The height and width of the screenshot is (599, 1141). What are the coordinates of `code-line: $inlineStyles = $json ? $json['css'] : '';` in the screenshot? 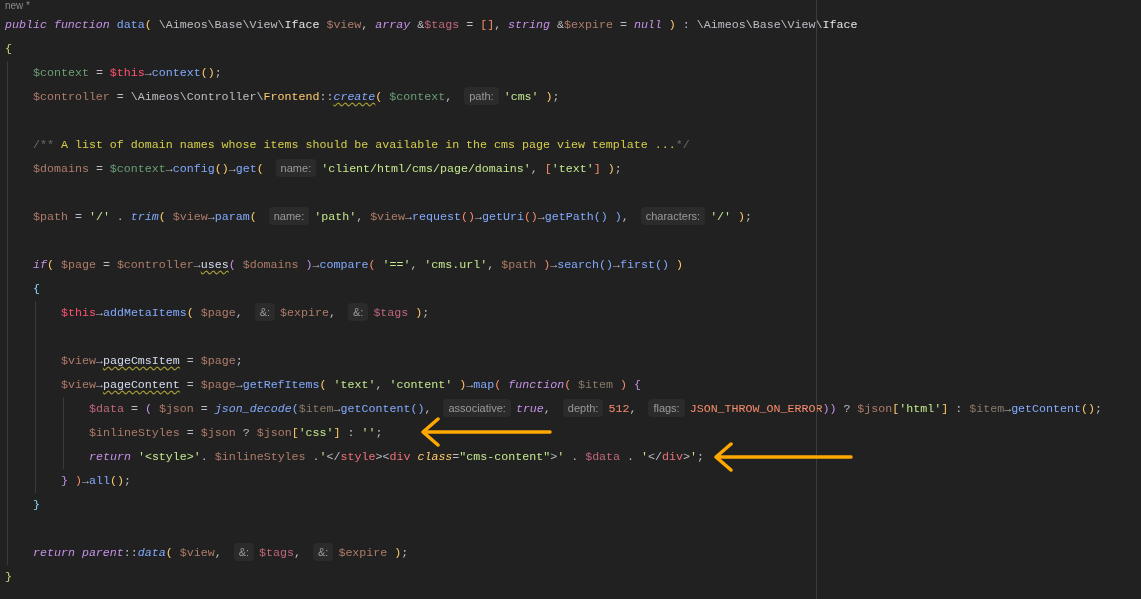 It's located at (236, 433).